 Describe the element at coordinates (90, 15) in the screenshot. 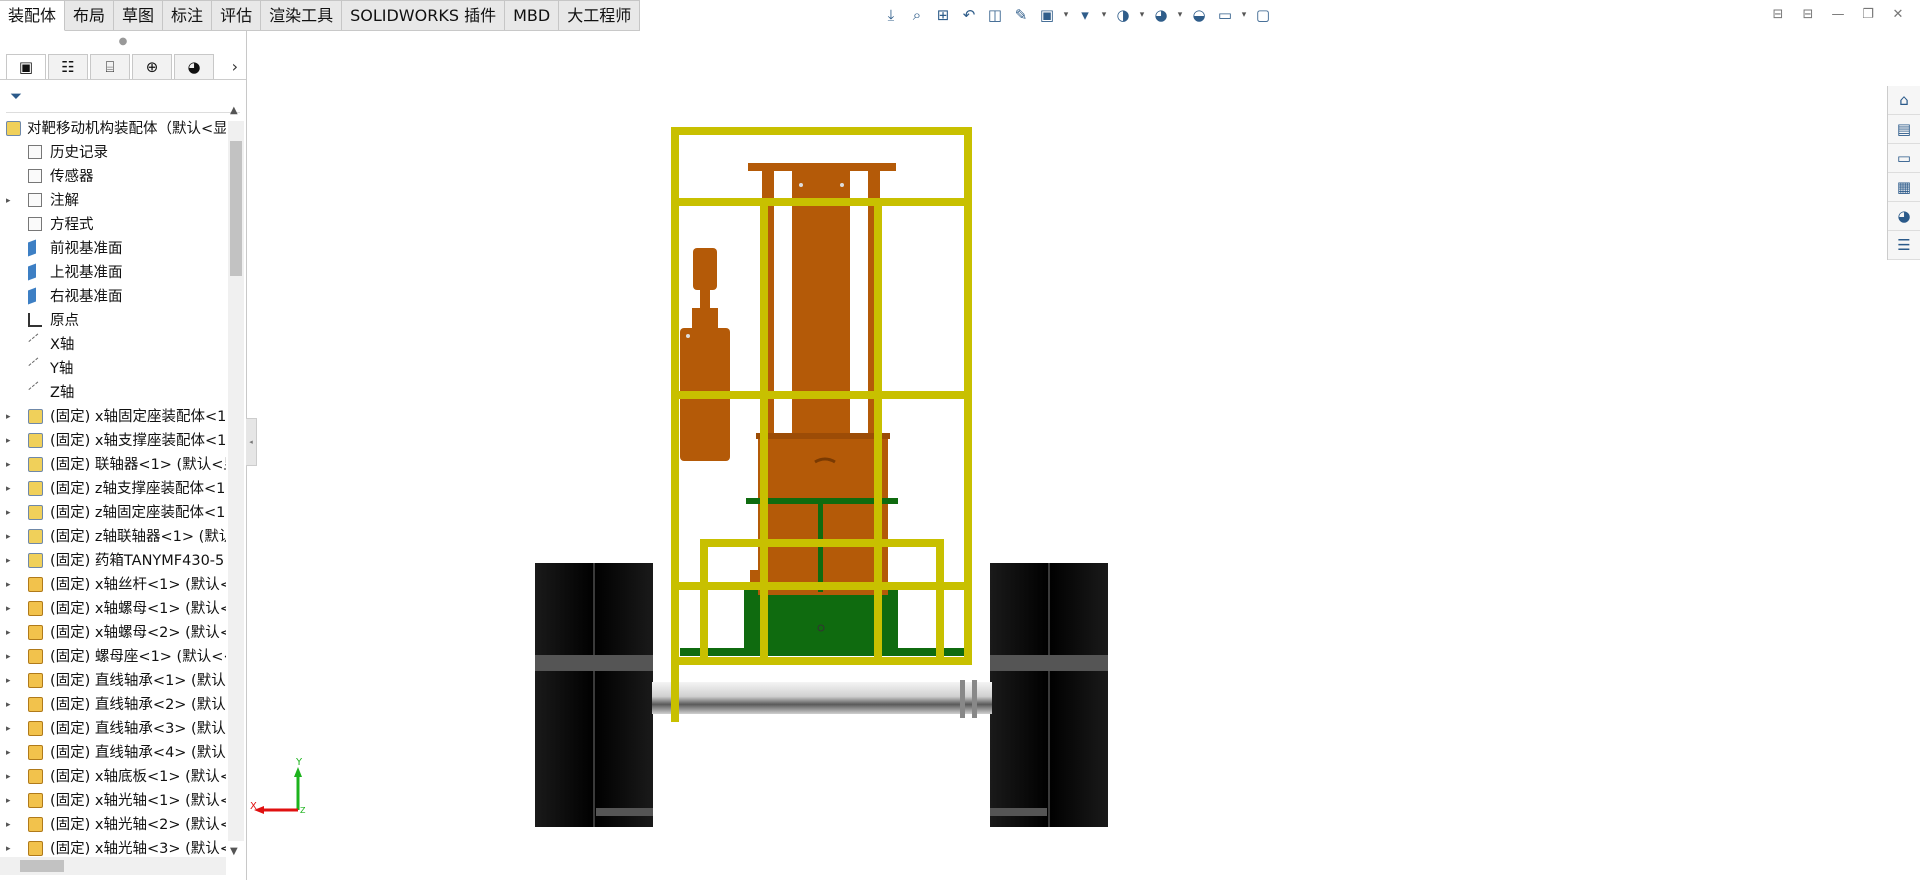

I see `command-tab: 布局` at that location.